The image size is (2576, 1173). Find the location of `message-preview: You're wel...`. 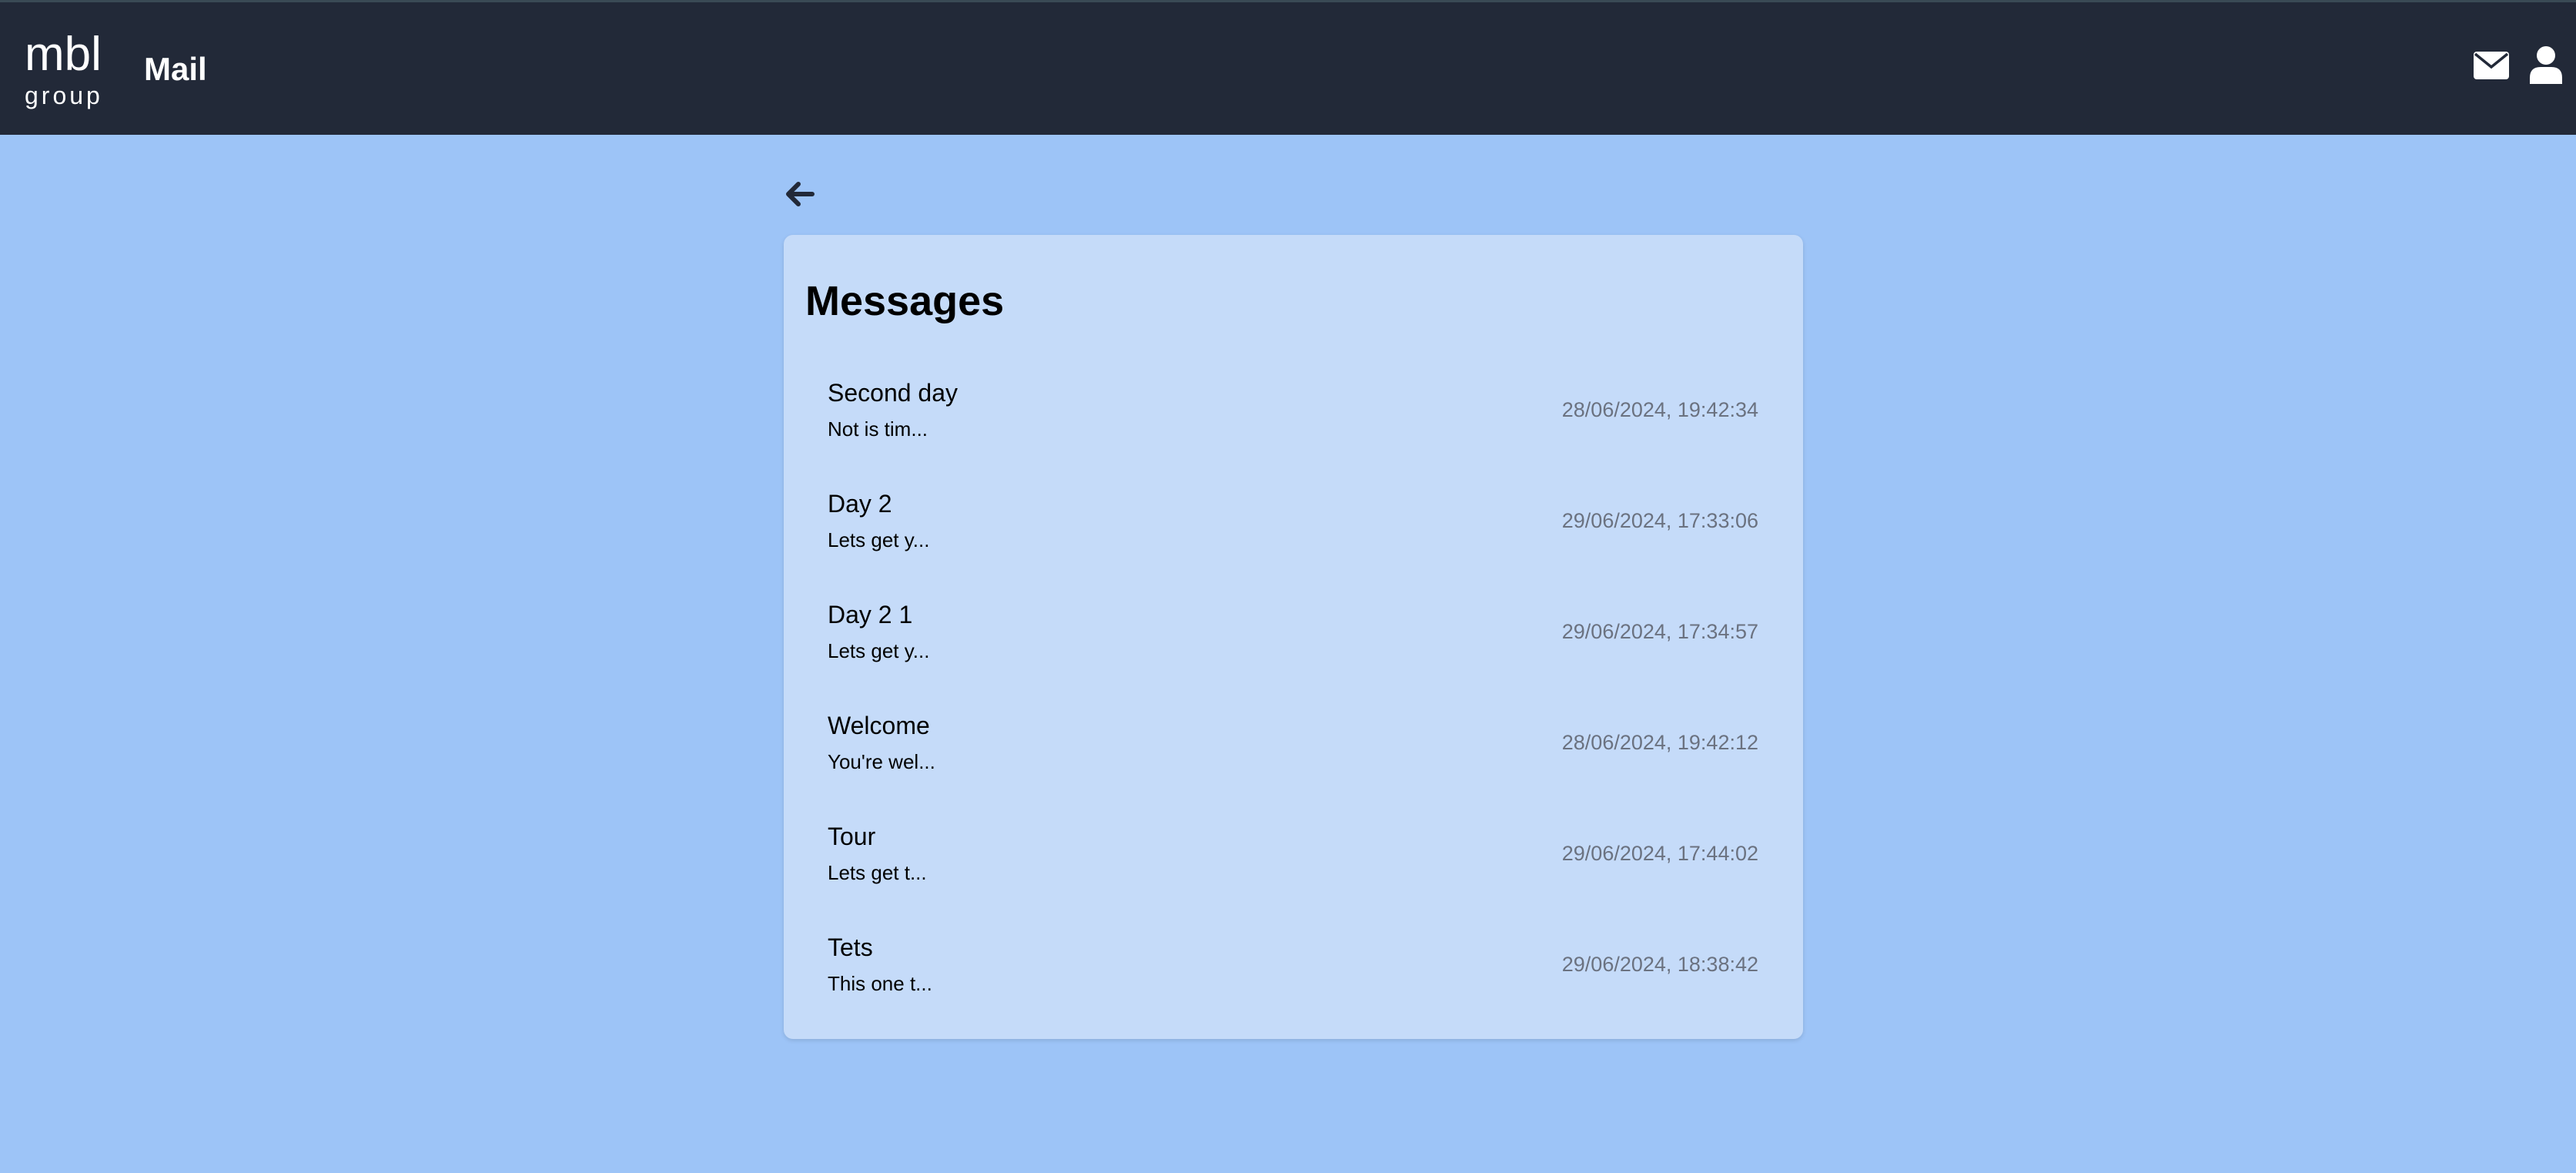

message-preview: You're wel... is located at coordinates (881, 761).